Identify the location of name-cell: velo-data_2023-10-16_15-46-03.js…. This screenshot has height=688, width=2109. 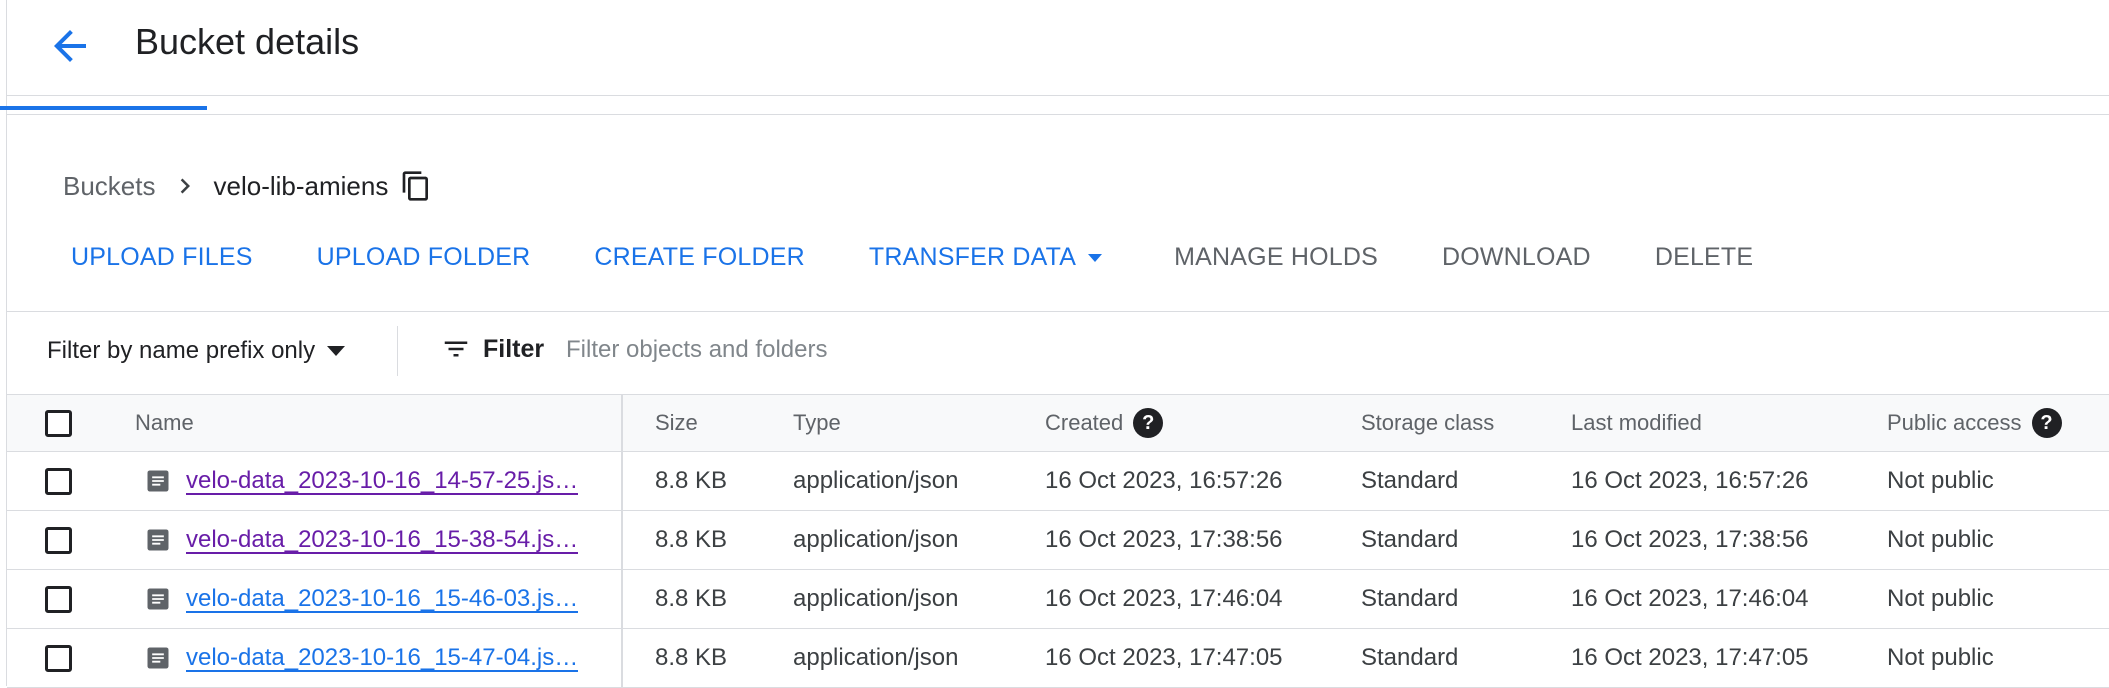
(356, 599).